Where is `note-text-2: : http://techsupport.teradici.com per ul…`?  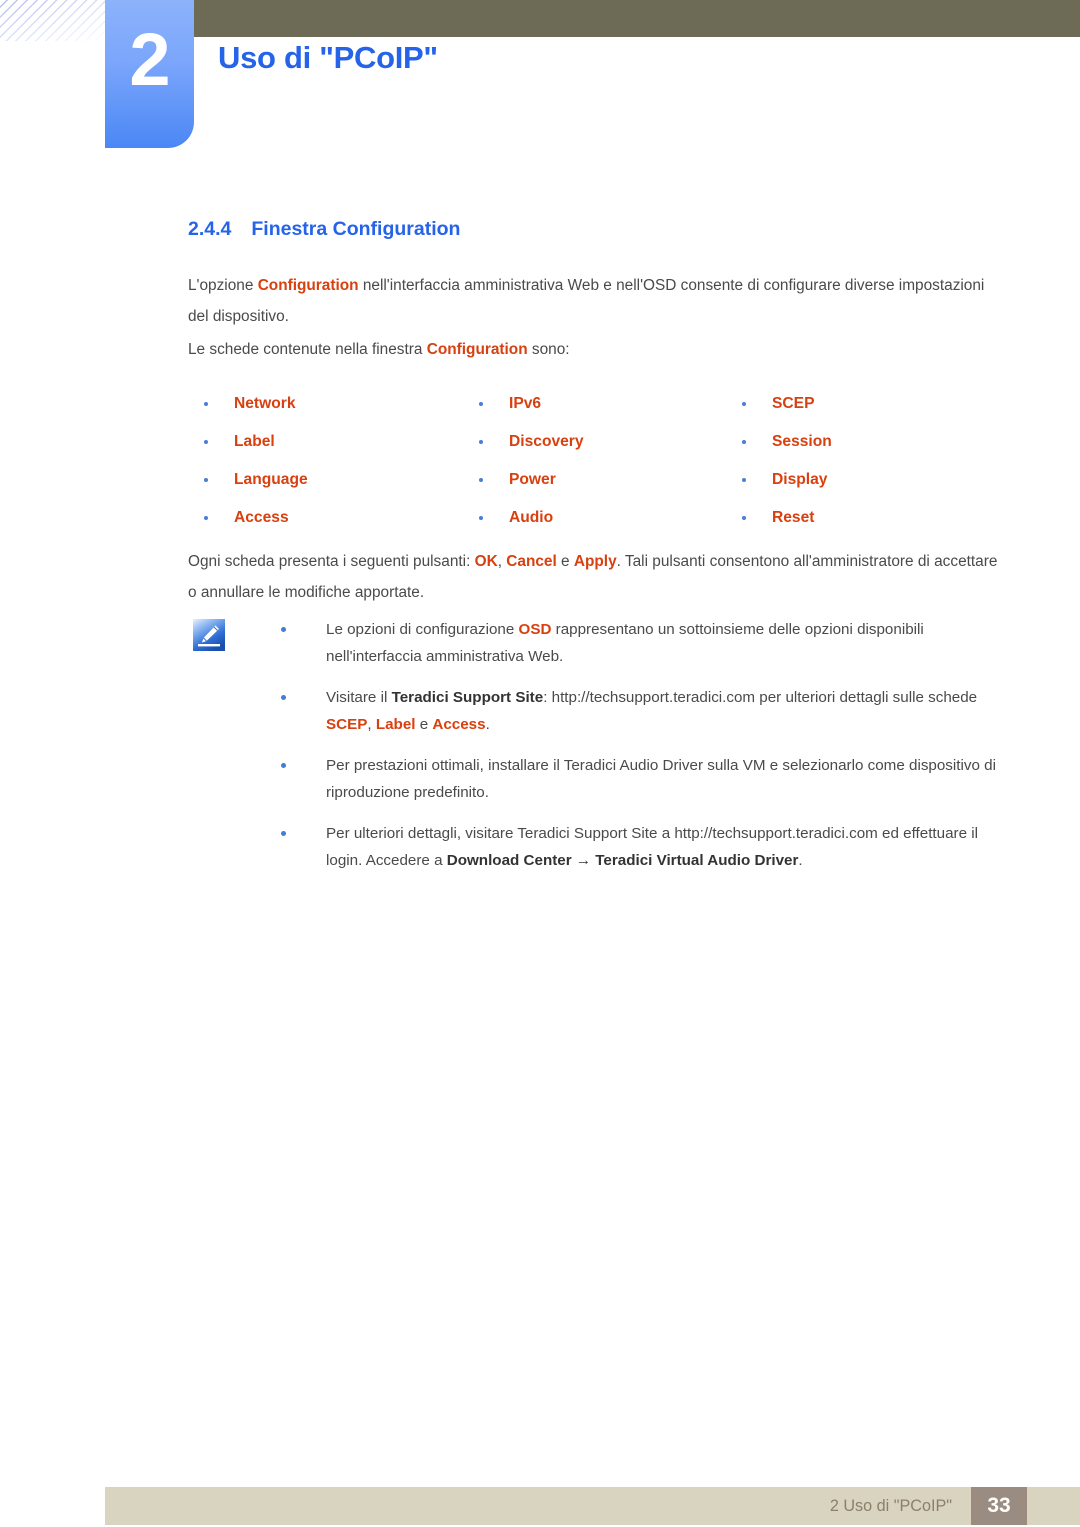
note-text-2: : http://techsupport.teradici.com per ul… is located at coordinates (760, 697).